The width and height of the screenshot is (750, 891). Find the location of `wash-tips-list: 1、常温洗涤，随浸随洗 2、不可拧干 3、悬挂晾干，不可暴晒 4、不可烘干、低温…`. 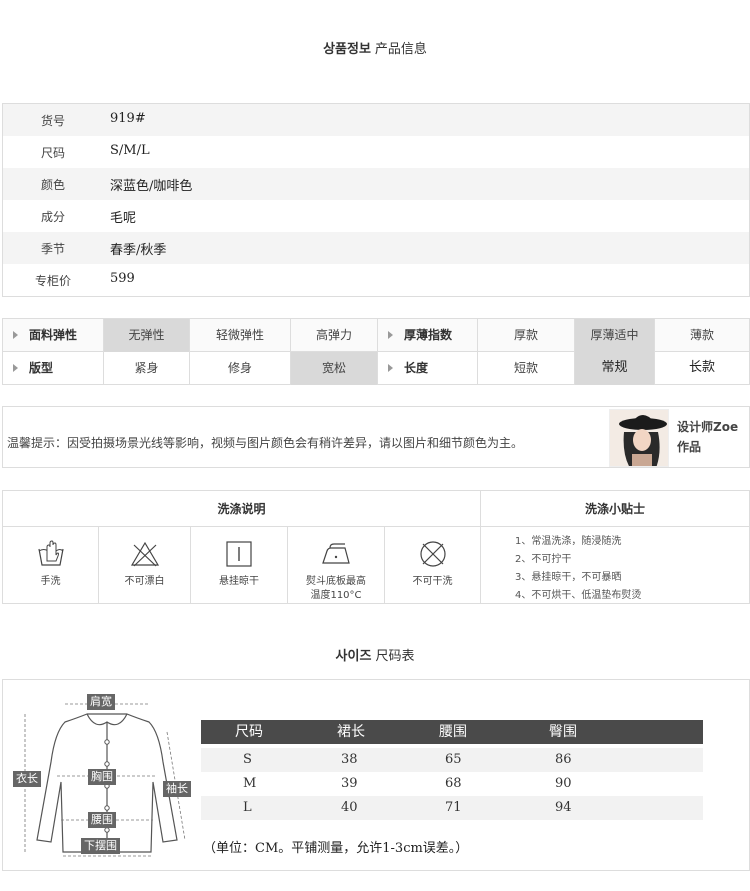

wash-tips-list: 1、常温洗涤，随浸随洗 2、不可拧干 3、悬挂晾干，不可暴晒 4、不可烘干、低温… is located at coordinates (578, 569).